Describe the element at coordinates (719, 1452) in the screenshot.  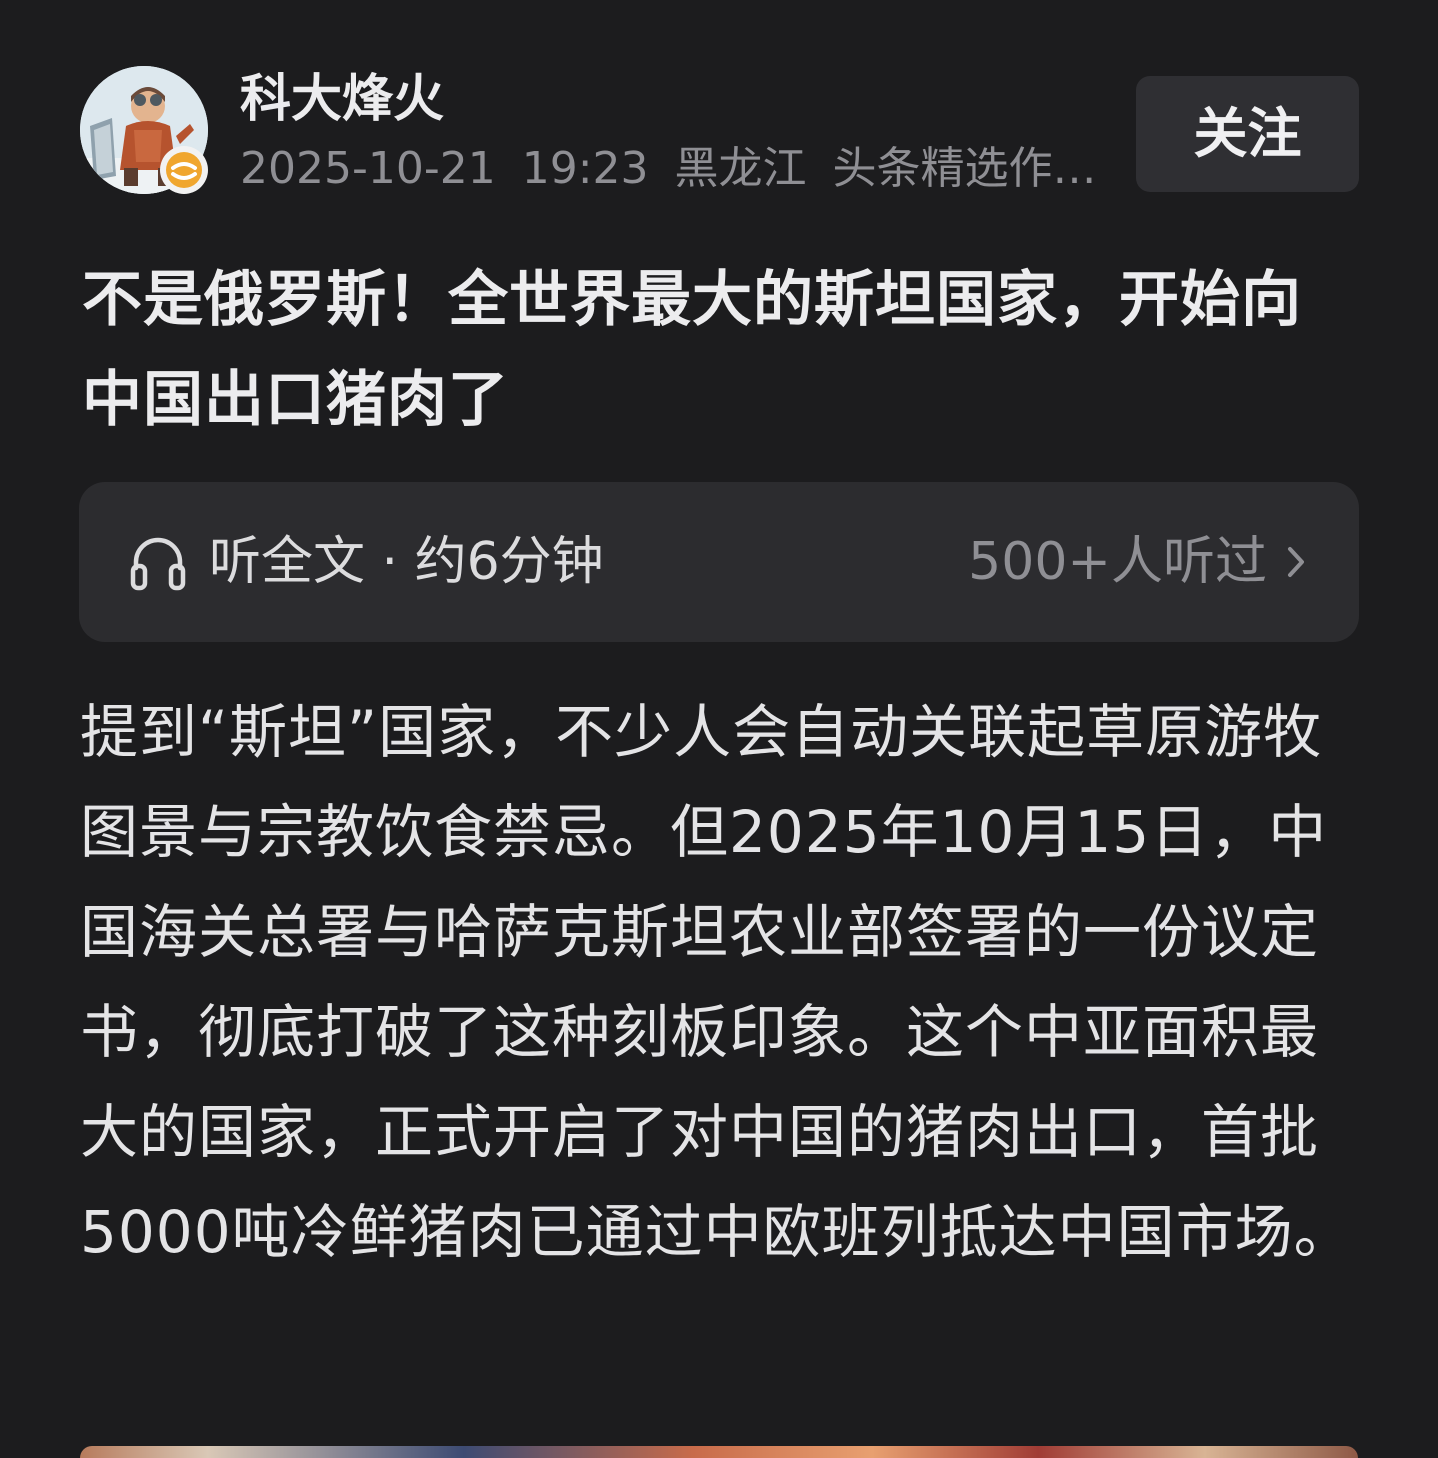
I see `article-image` at that location.